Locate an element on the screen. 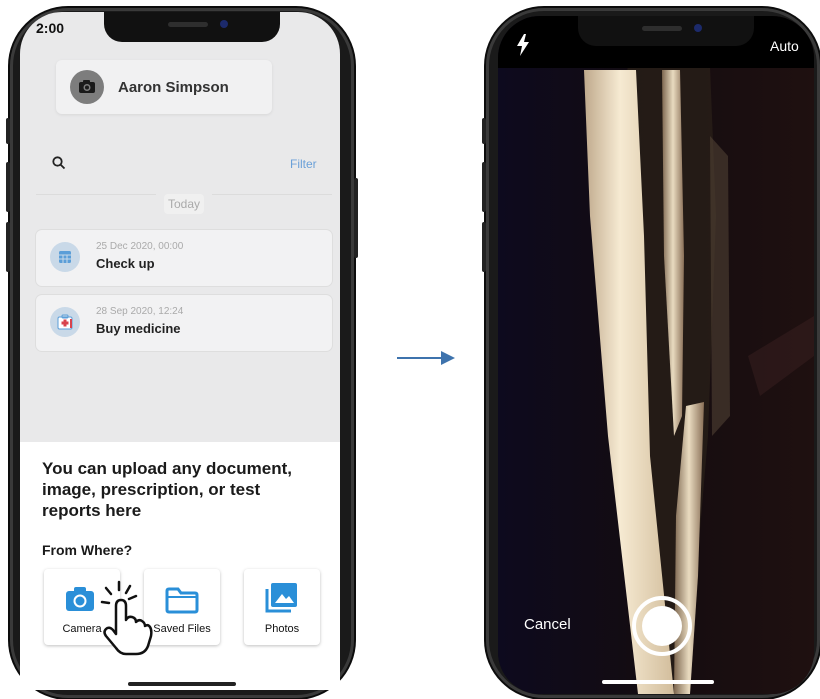 The image size is (820, 699). section-label-today: Today is located at coordinates (184, 204).